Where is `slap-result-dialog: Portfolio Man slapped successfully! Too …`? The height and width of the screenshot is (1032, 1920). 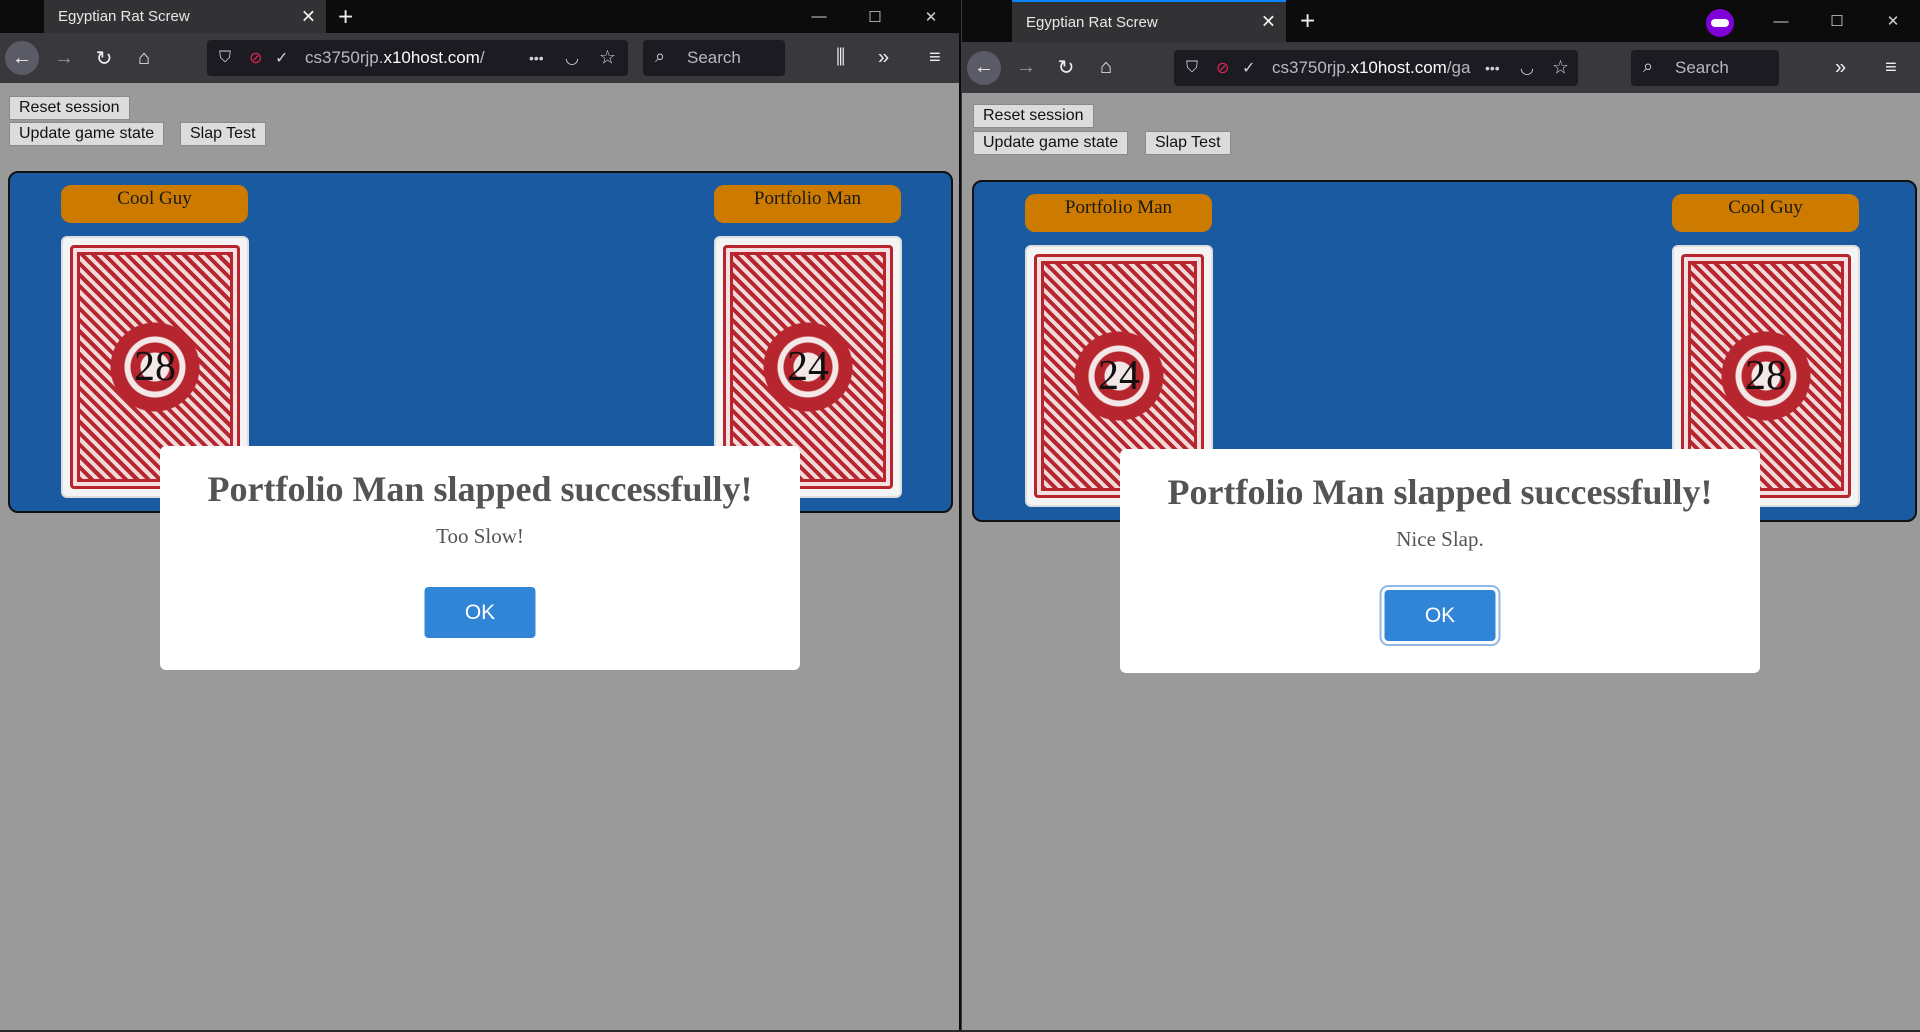 slap-result-dialog: Portfolio Man slapped successfully! Too … is located at coordinates (480, 558).